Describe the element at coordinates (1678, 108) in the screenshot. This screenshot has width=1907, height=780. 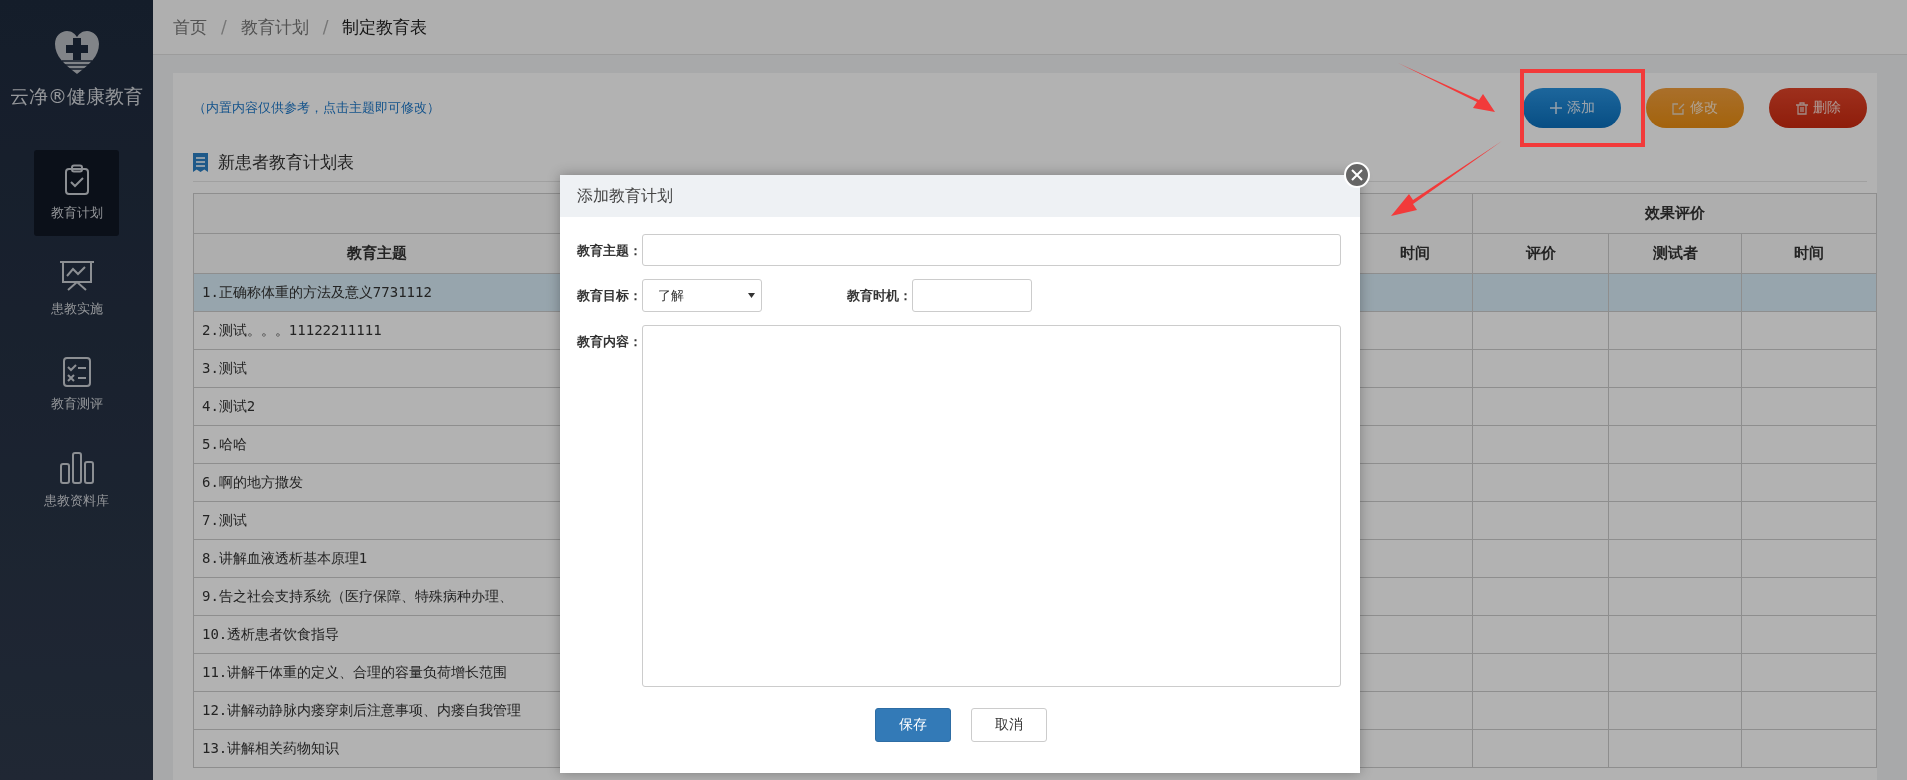
I see `edit-icon` at that location.